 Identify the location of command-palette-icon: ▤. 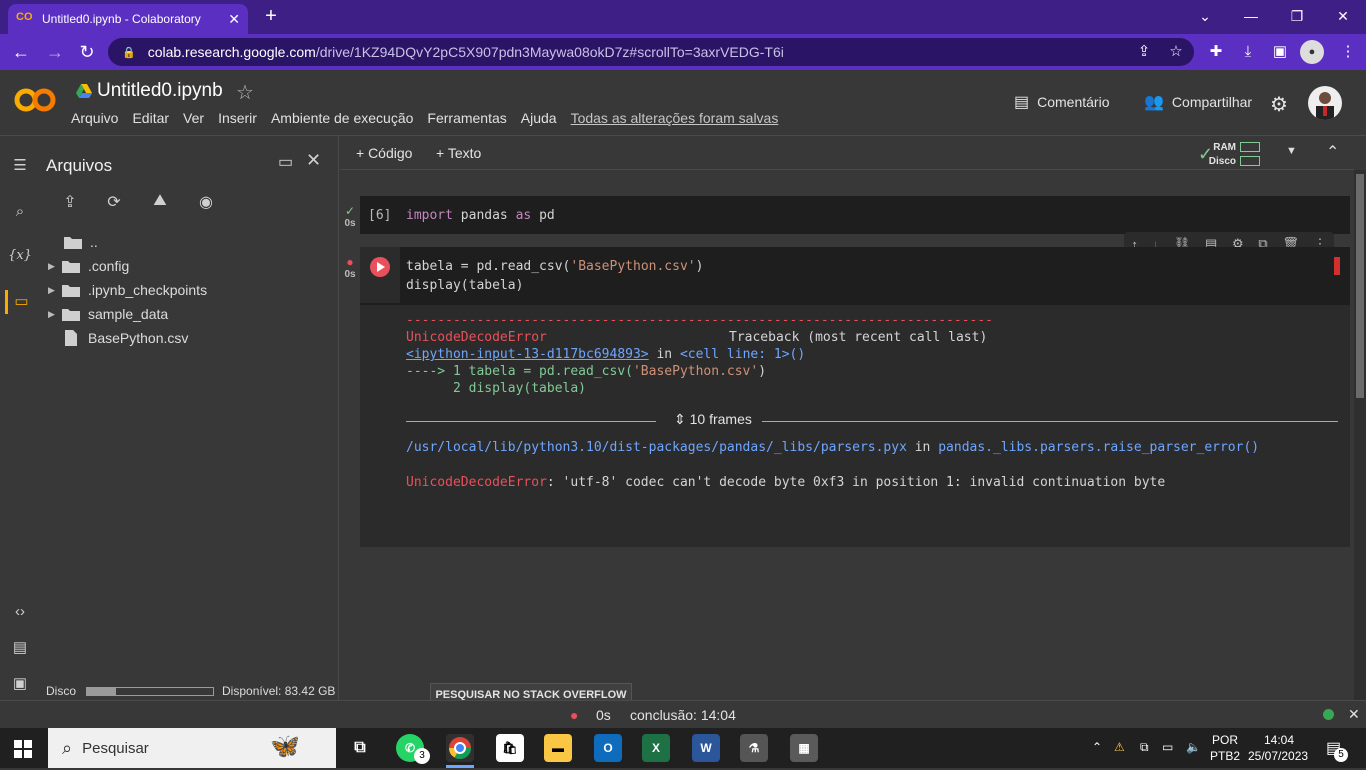
(20, 648).